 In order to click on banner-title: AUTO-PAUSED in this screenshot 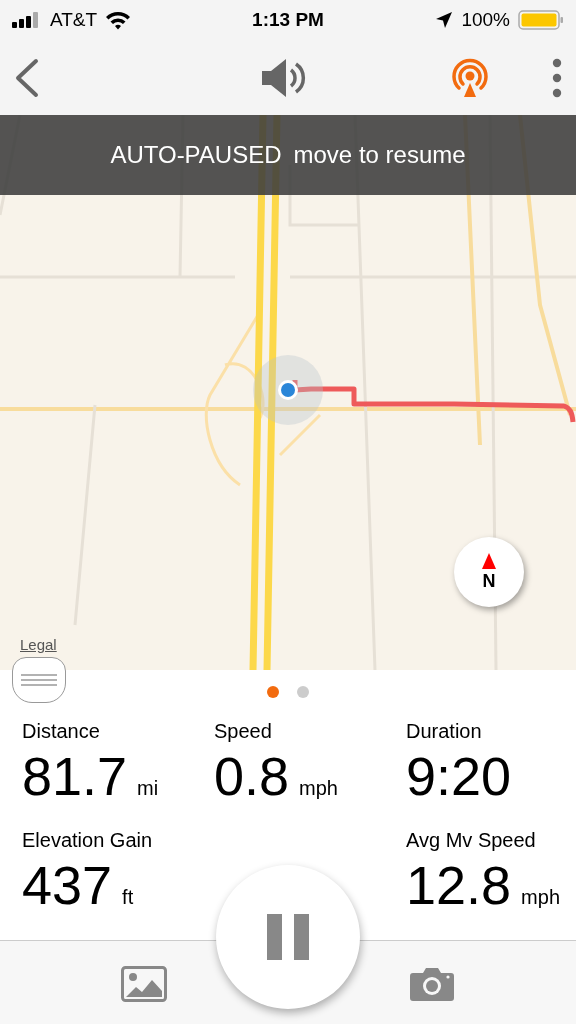, I will do `click(196, 155)`.